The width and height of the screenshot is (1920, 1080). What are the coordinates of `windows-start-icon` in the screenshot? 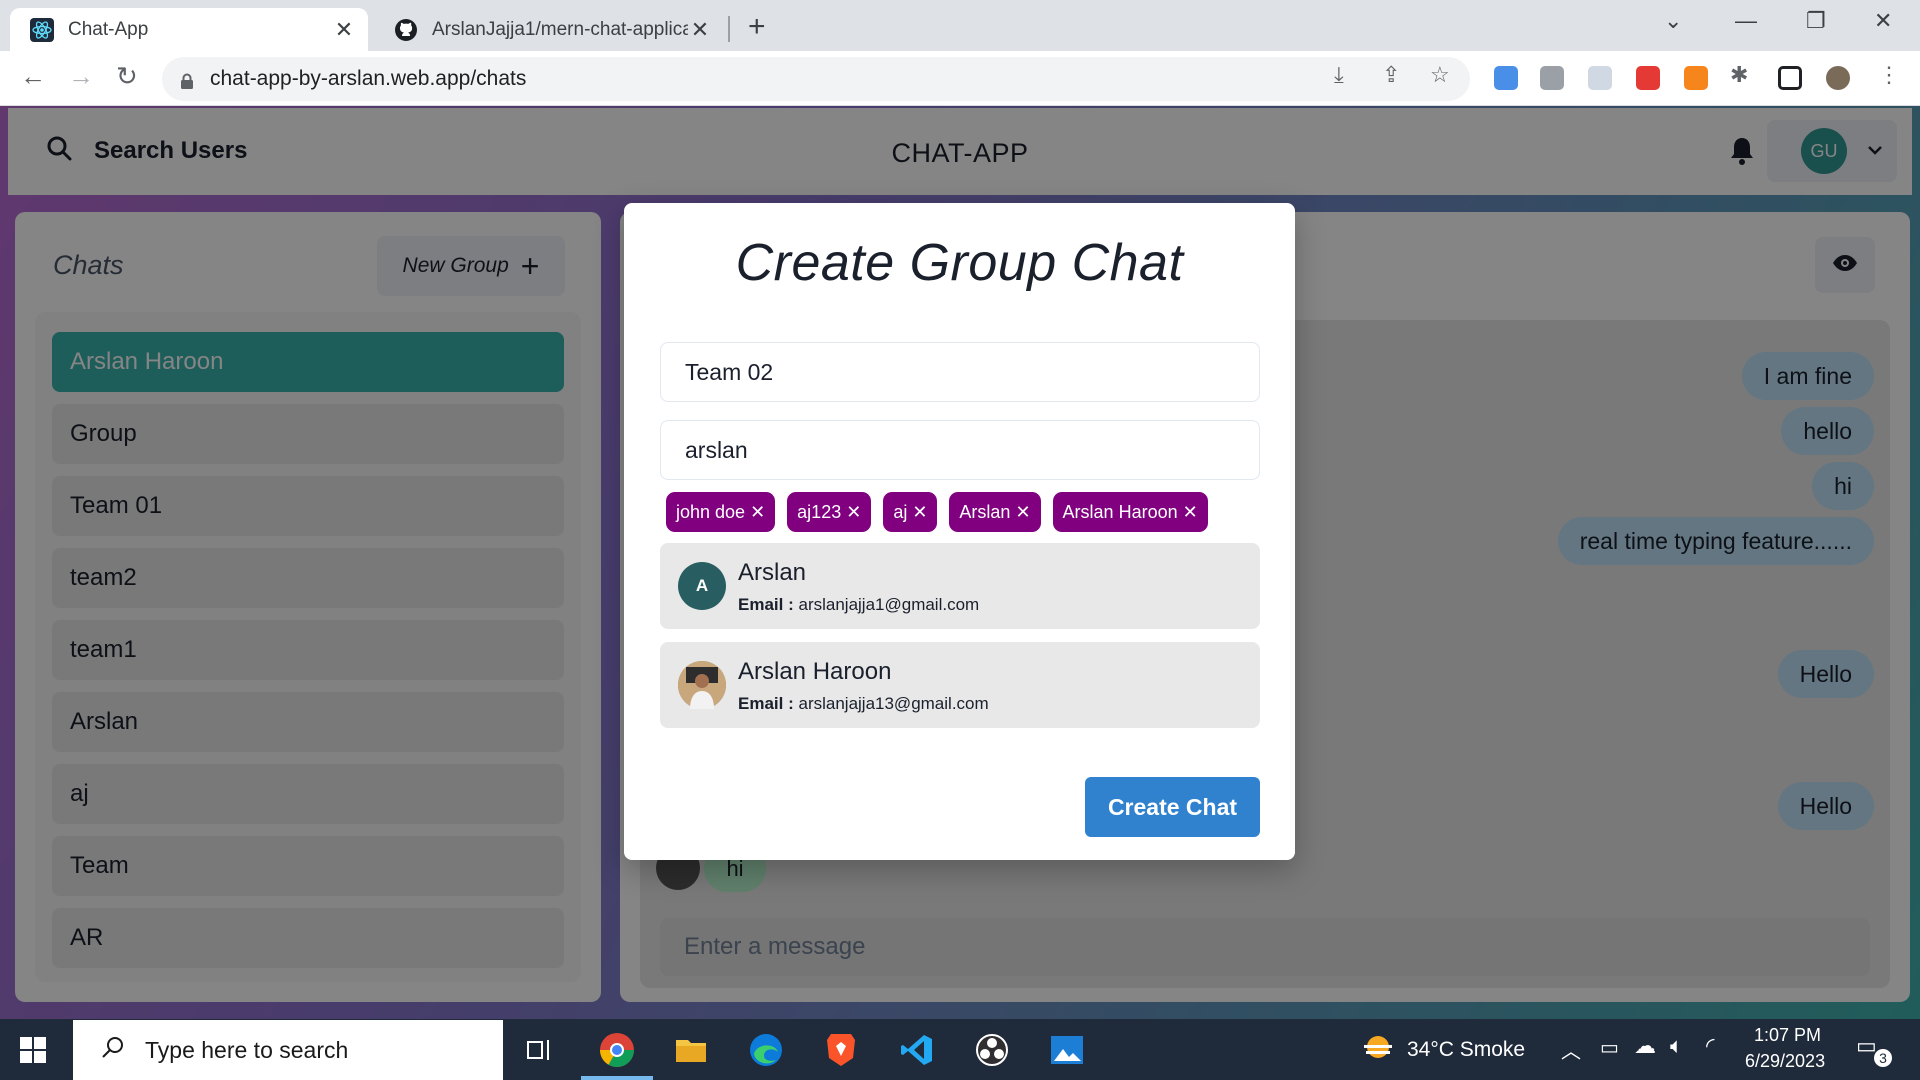 It's located at (33, 1052).